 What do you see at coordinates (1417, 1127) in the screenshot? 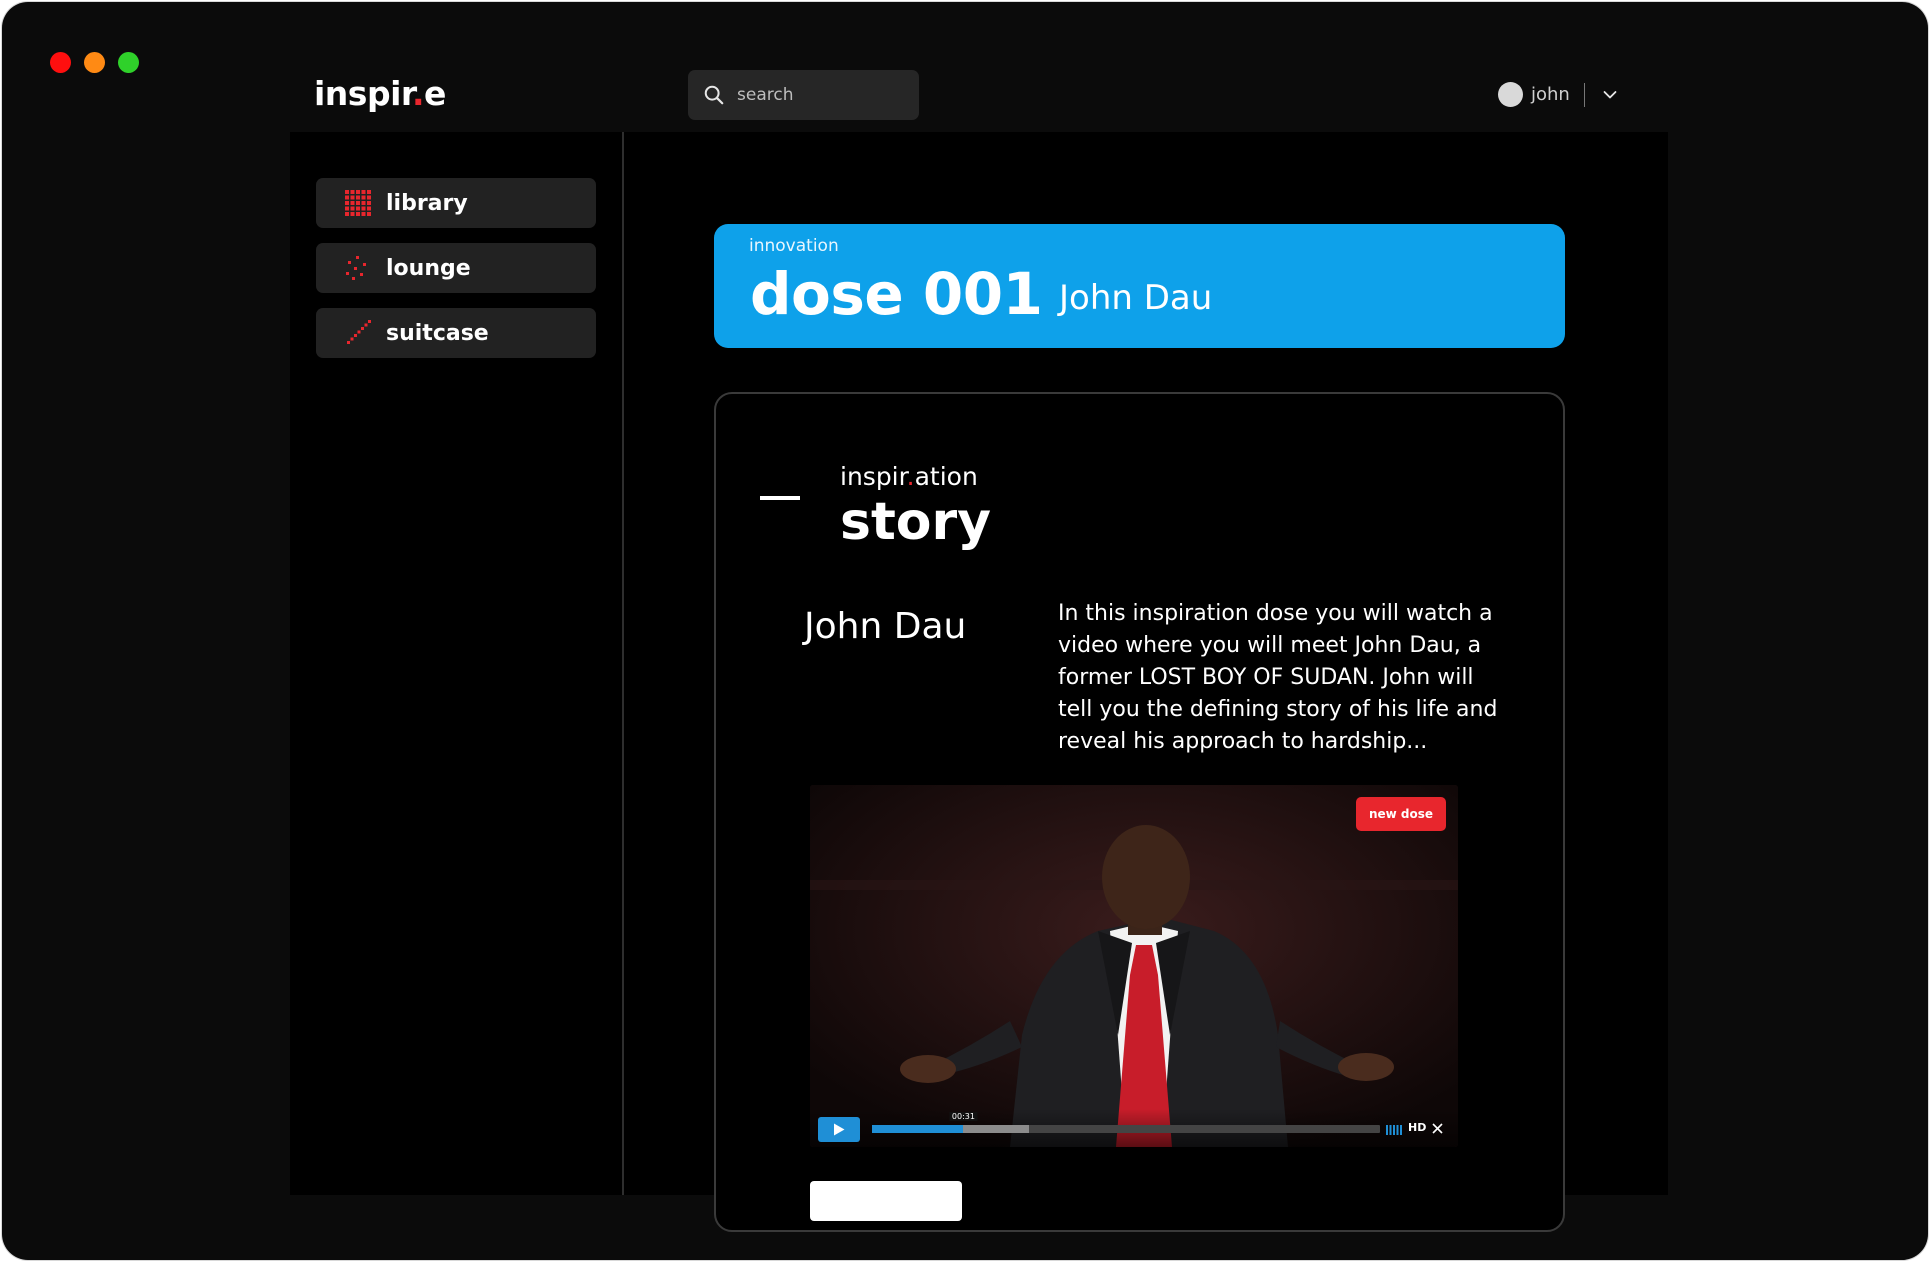
I see `quality-toggle: HD` at bounding box center [1417, 1127].